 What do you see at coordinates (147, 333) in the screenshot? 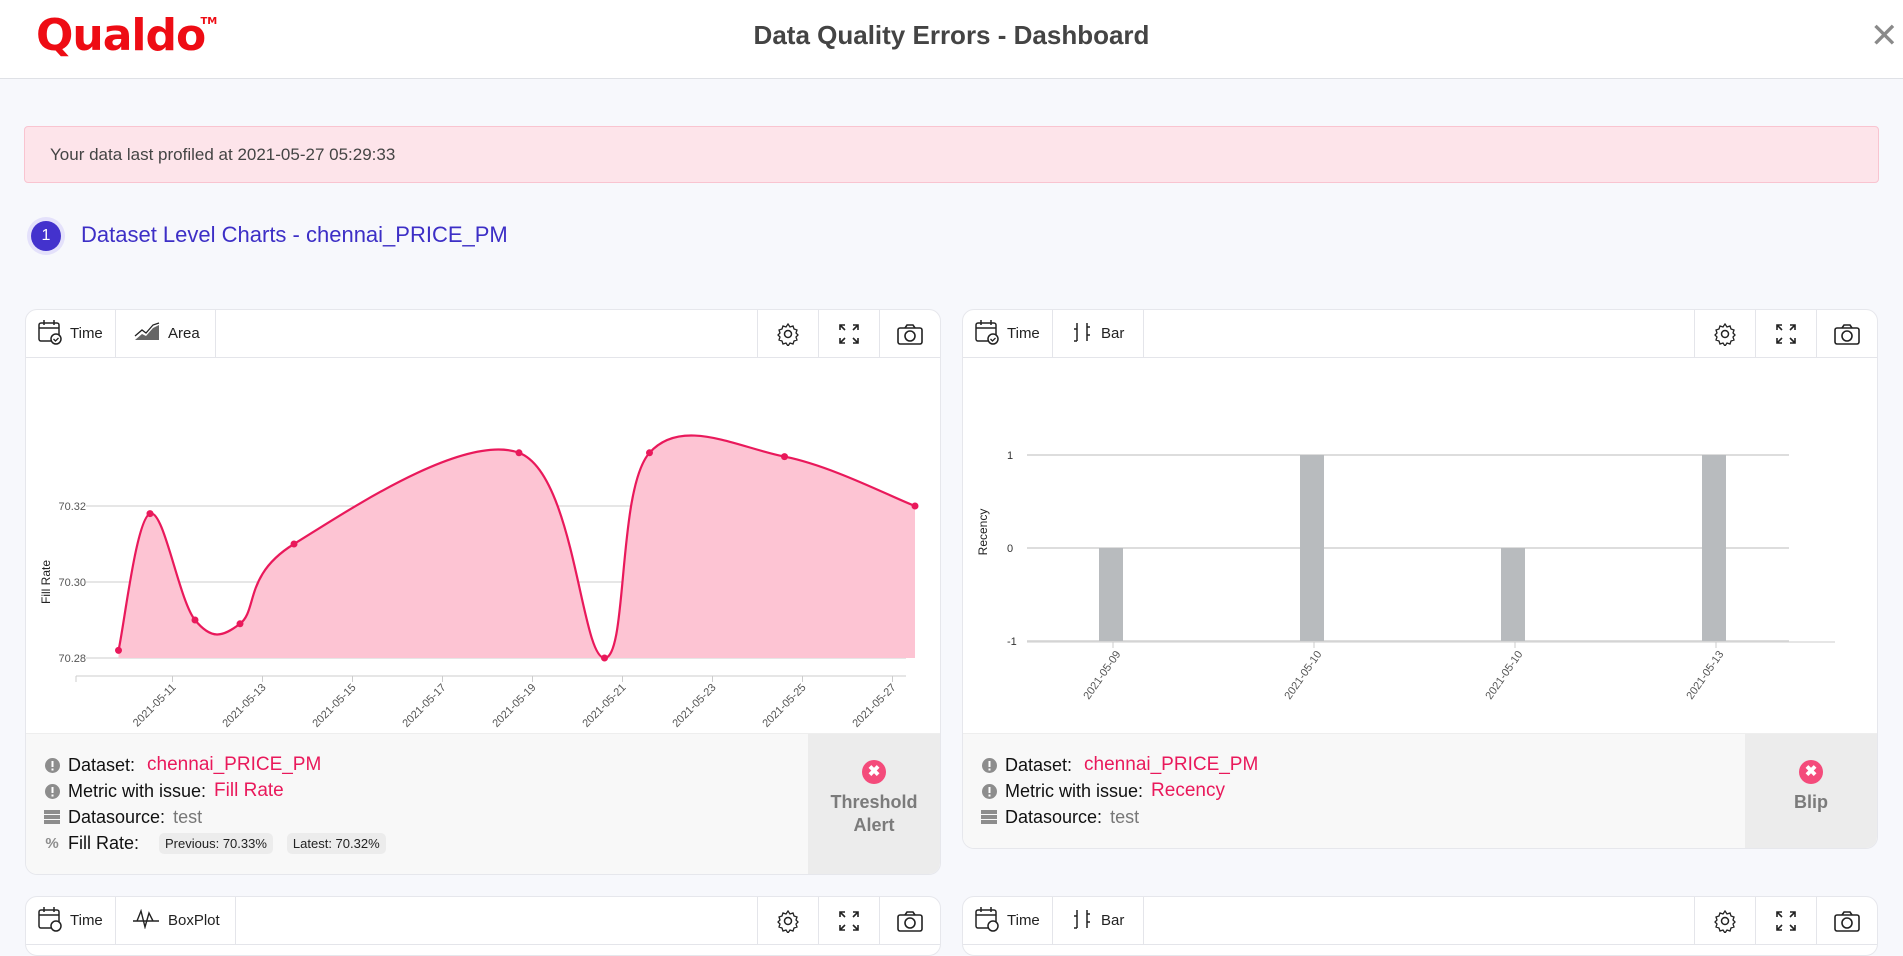
I see `area-chart-icon` at bounding box center [147, 333].